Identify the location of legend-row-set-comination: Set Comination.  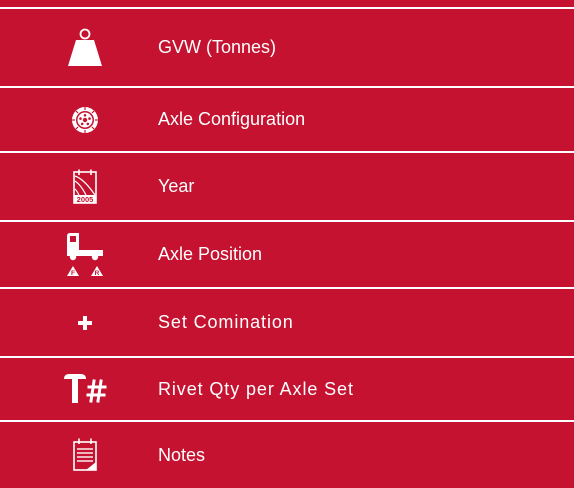
(287, 322).